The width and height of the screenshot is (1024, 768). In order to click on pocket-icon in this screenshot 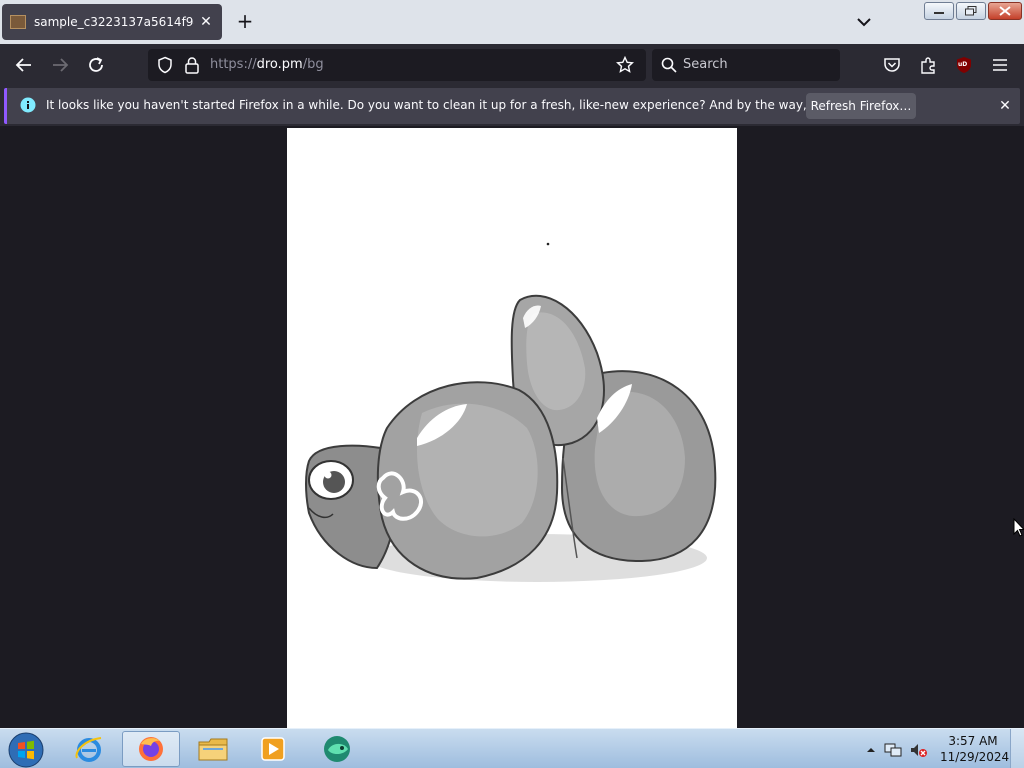, I will do `click(892, 65)`.